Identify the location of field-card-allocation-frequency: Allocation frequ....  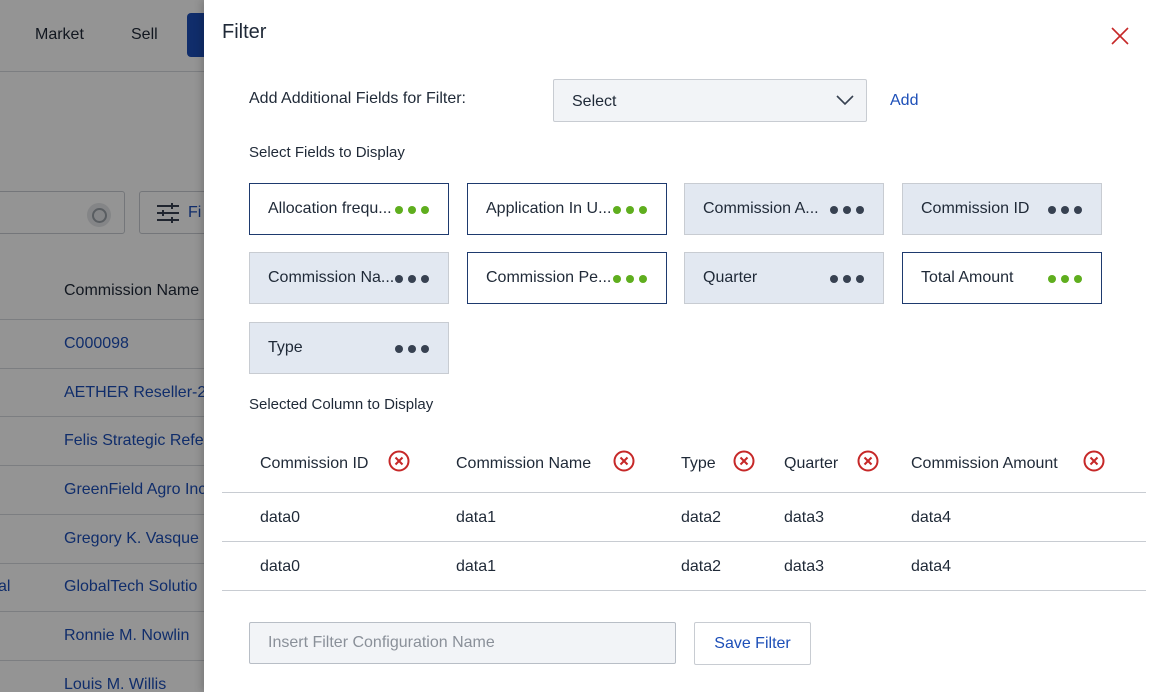
(349, 209).